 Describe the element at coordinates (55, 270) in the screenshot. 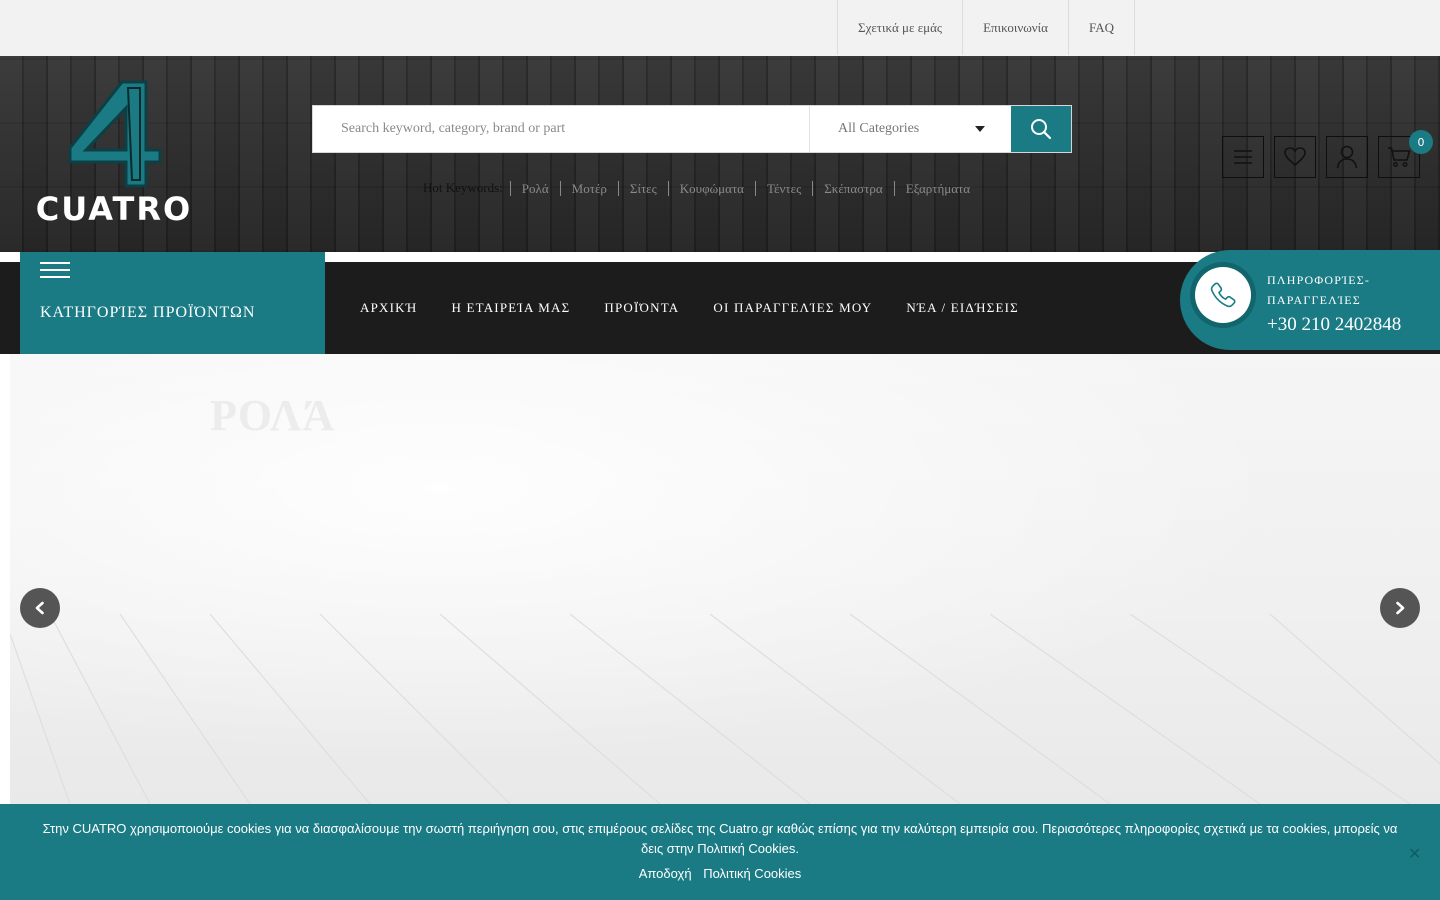

I see `hamburger-icon` at that location.